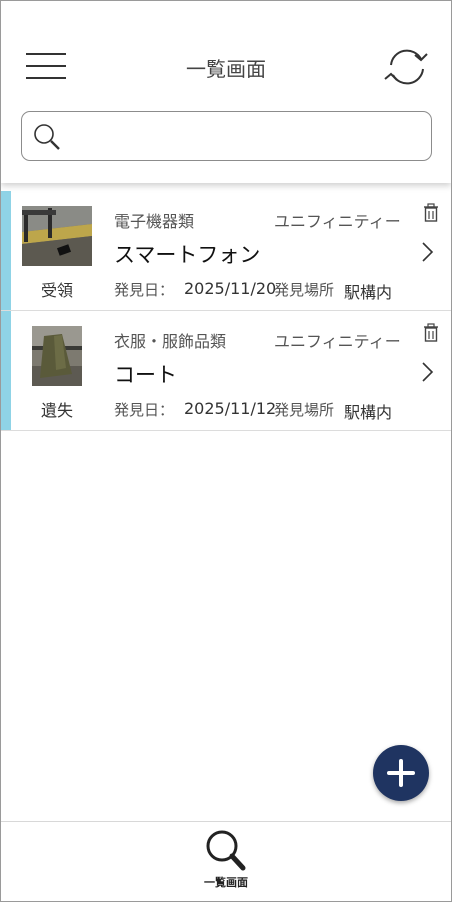  I want to click on item-photo-coat, so click(57, 356).